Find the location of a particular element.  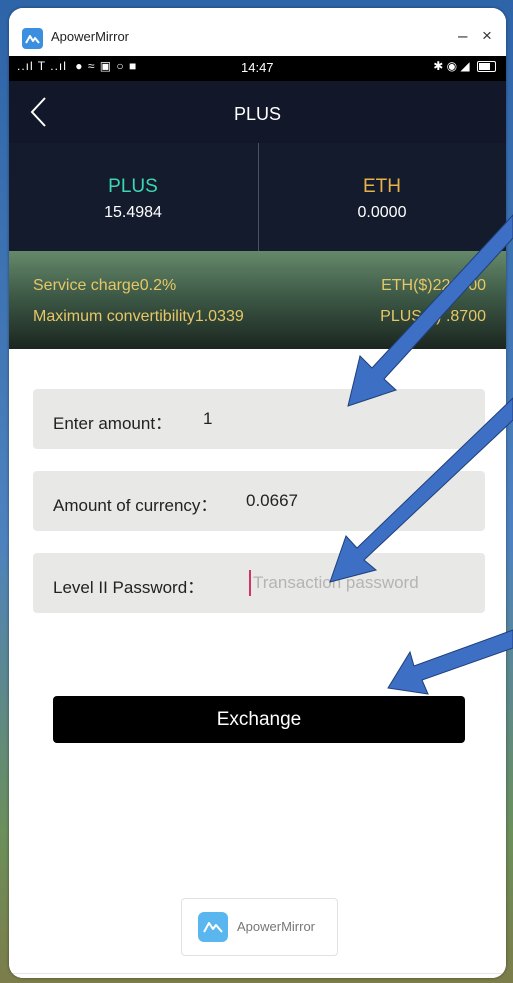

amount-field: Enter amount： 1 is located at coordinates (259, 419).